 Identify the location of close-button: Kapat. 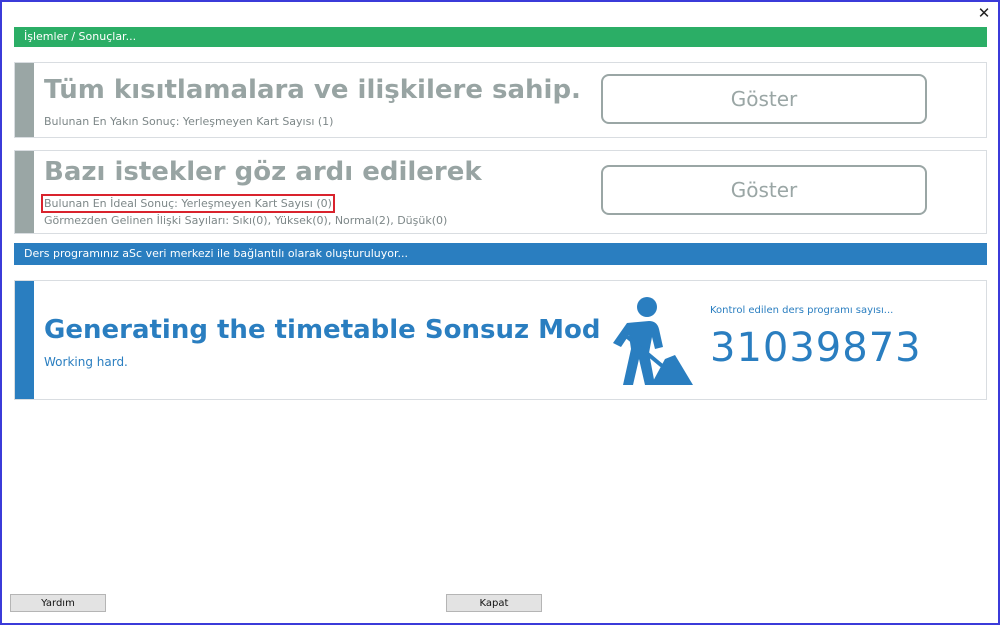
(494, 603).